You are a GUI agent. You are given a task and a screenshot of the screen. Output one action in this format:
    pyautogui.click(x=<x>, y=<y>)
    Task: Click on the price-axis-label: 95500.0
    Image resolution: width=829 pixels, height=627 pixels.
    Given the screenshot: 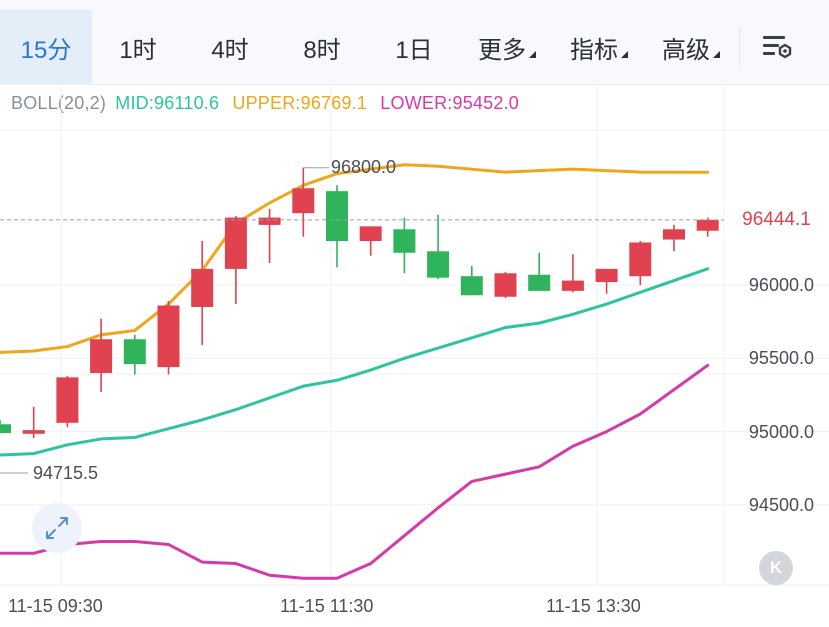 What is the action you would take?
    pyautogui.click(x=781, y=358)
    